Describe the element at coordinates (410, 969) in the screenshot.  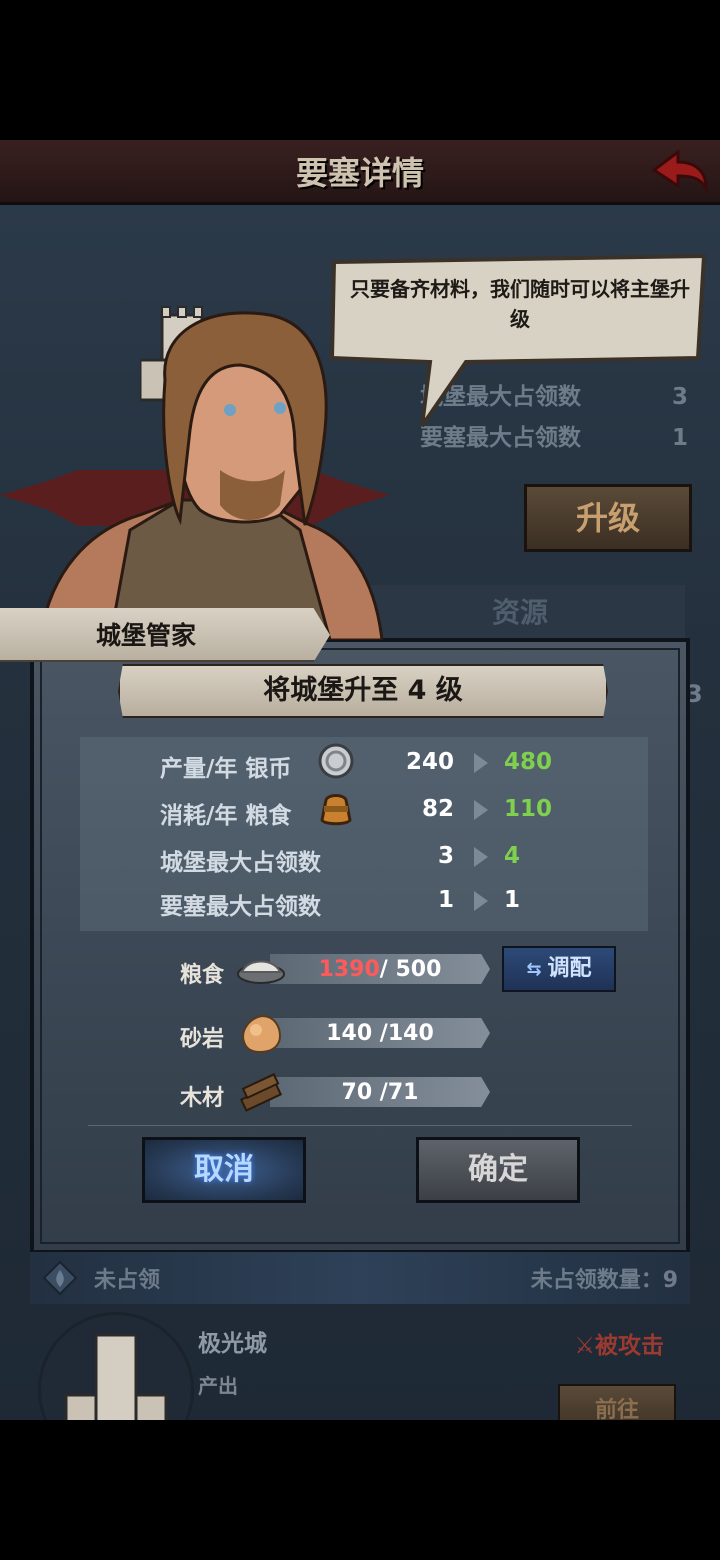
I see `resource-need: / 500` at that location.